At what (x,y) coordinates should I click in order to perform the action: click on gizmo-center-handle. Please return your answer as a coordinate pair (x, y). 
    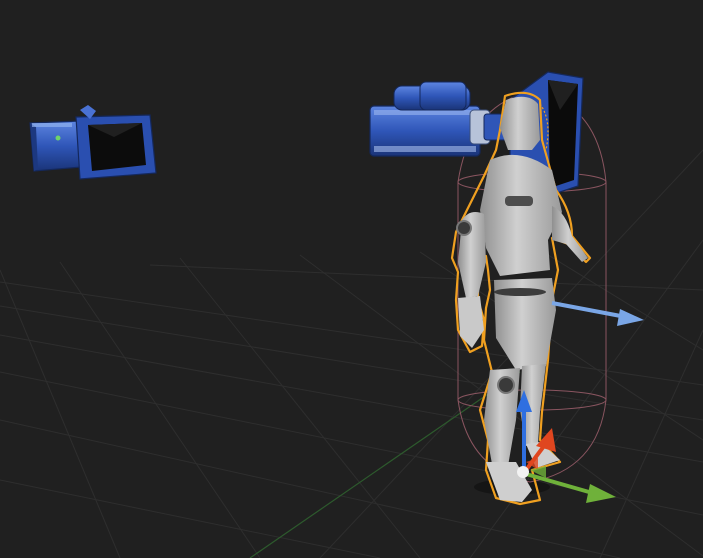
    Looking at the image, I should click on (523, 472).